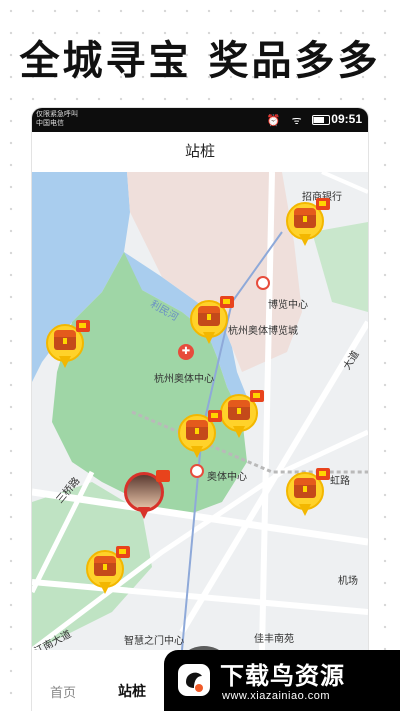 The width and height of the screenshot is (400, 711). What do you see at coordinates (57, 119) in the screenshot?
I see `carrier-info: 仅限紧急呼叫 中国电信` at bounding box center [57, 119].